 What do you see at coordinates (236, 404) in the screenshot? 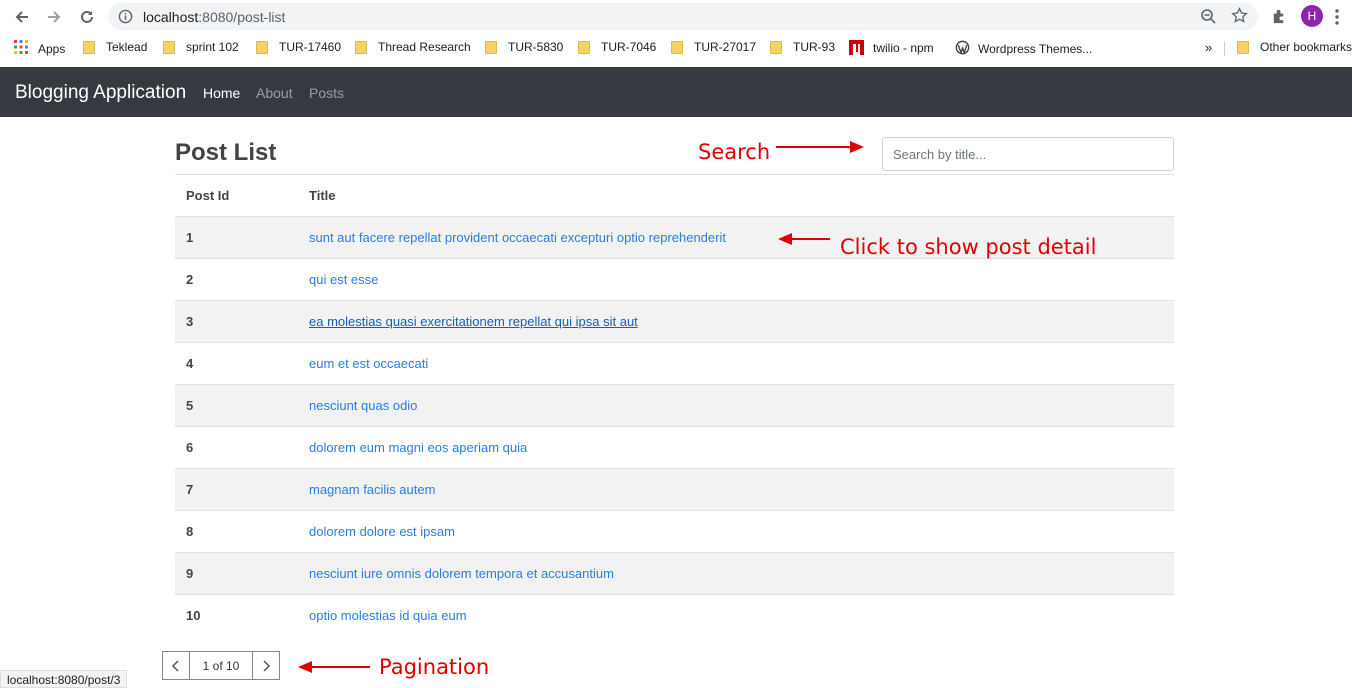
I see `post-id: 5` at bounding box center [236, 404].